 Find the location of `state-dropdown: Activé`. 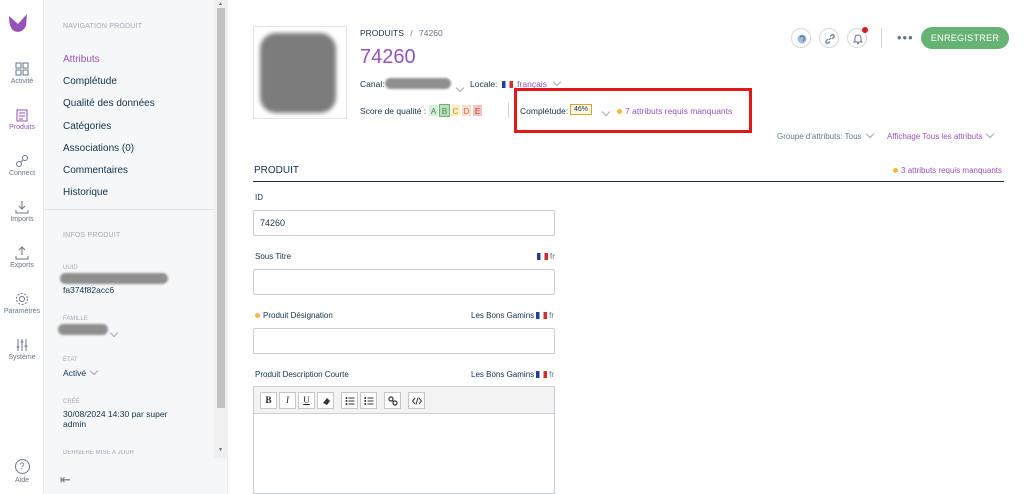

state-dropdown: Activé is located at coordinates (81, 372).